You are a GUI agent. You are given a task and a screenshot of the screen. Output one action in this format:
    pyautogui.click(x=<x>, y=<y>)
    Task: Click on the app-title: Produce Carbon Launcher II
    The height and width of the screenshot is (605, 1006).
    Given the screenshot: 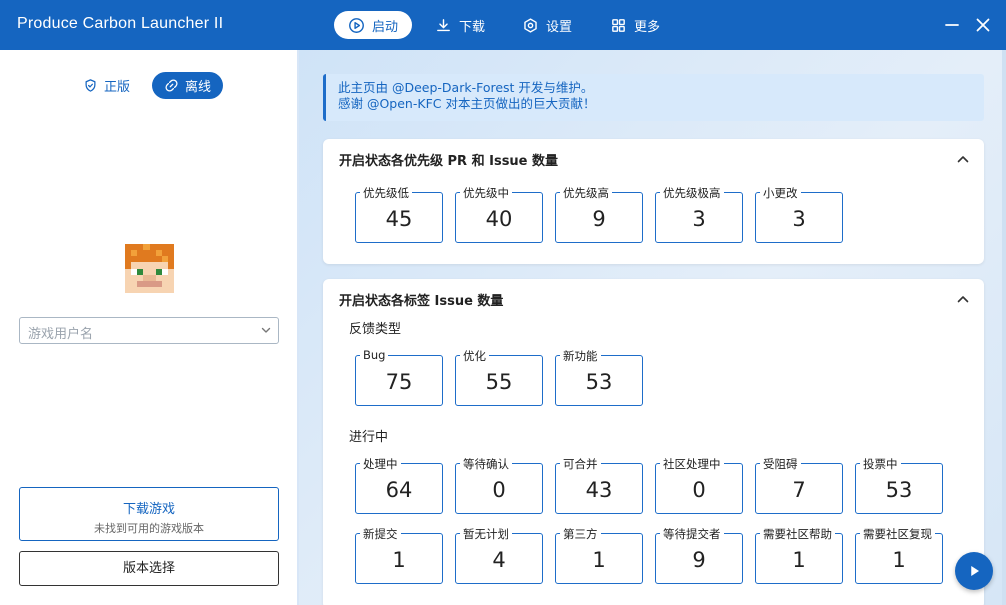 What is the action you would take?
    pyautogui.click(x=120, y=23)
    